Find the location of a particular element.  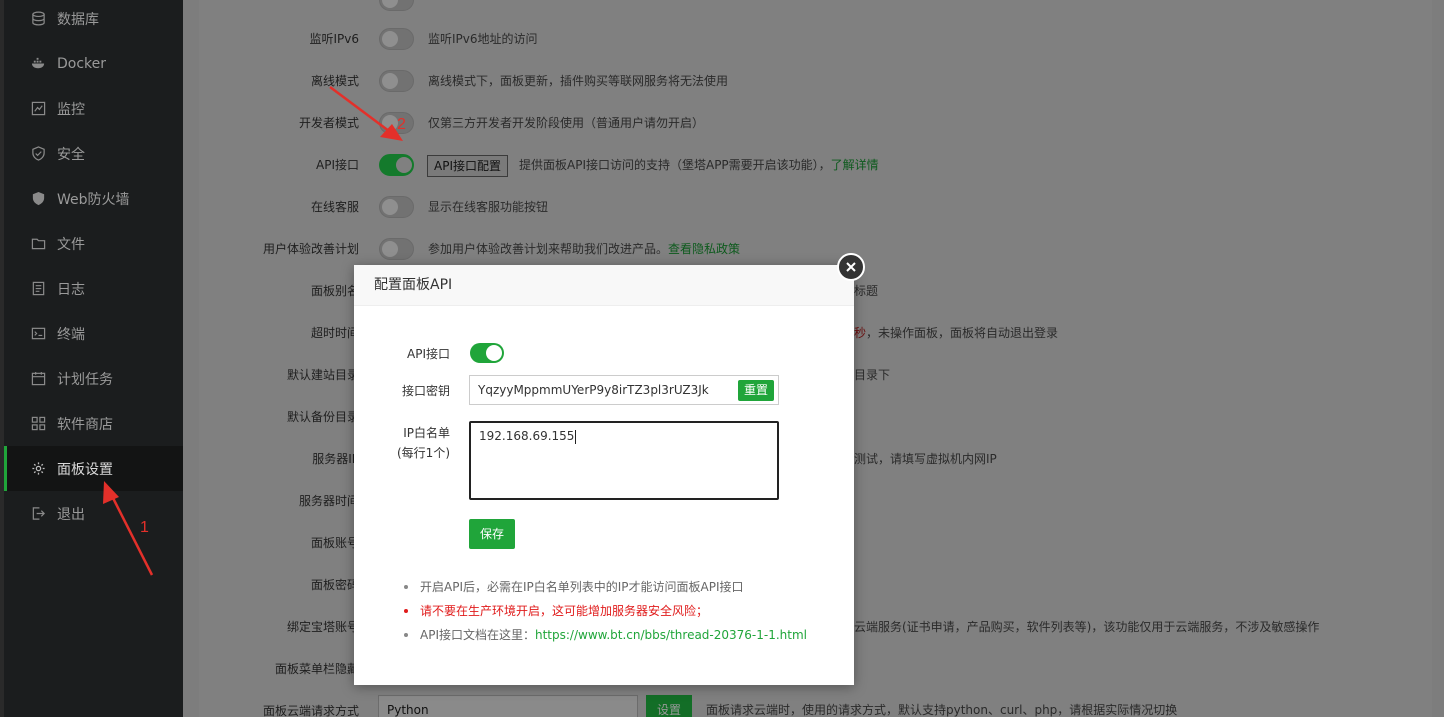

api-switch is located at coordinates (487, 353).